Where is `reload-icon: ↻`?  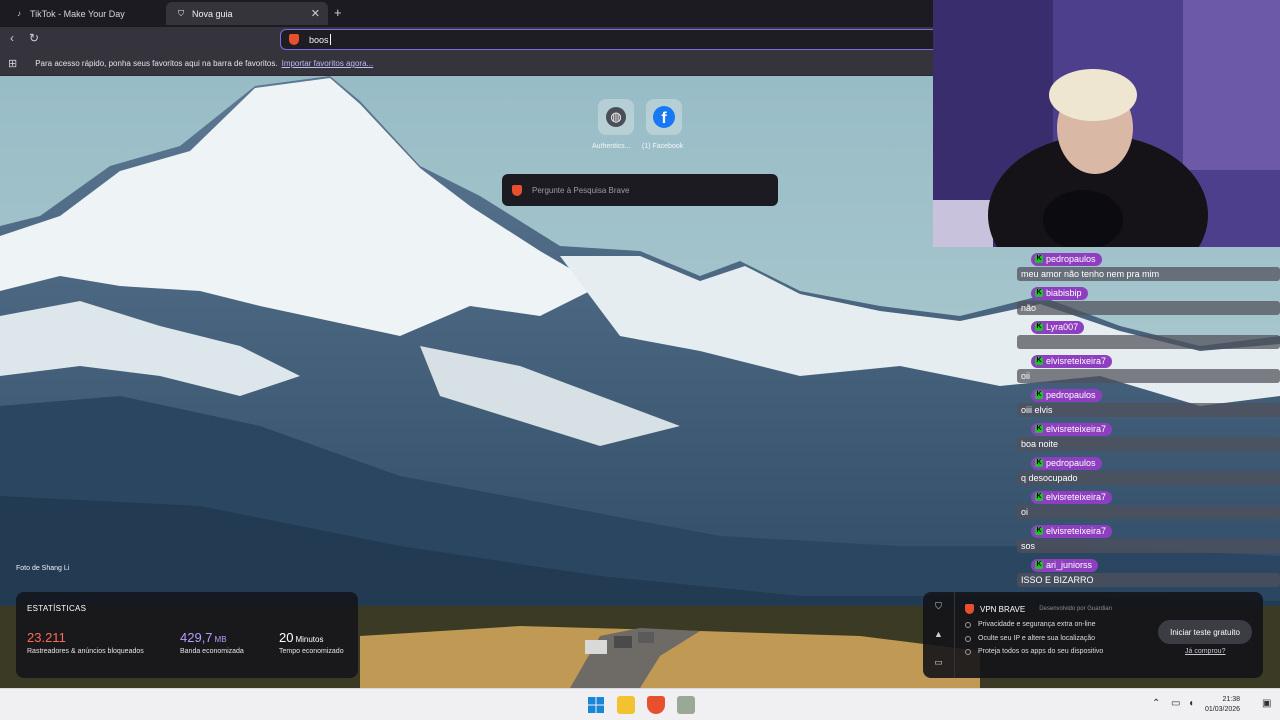
reload-icon: ↻ is located at coordinates (34, 38).